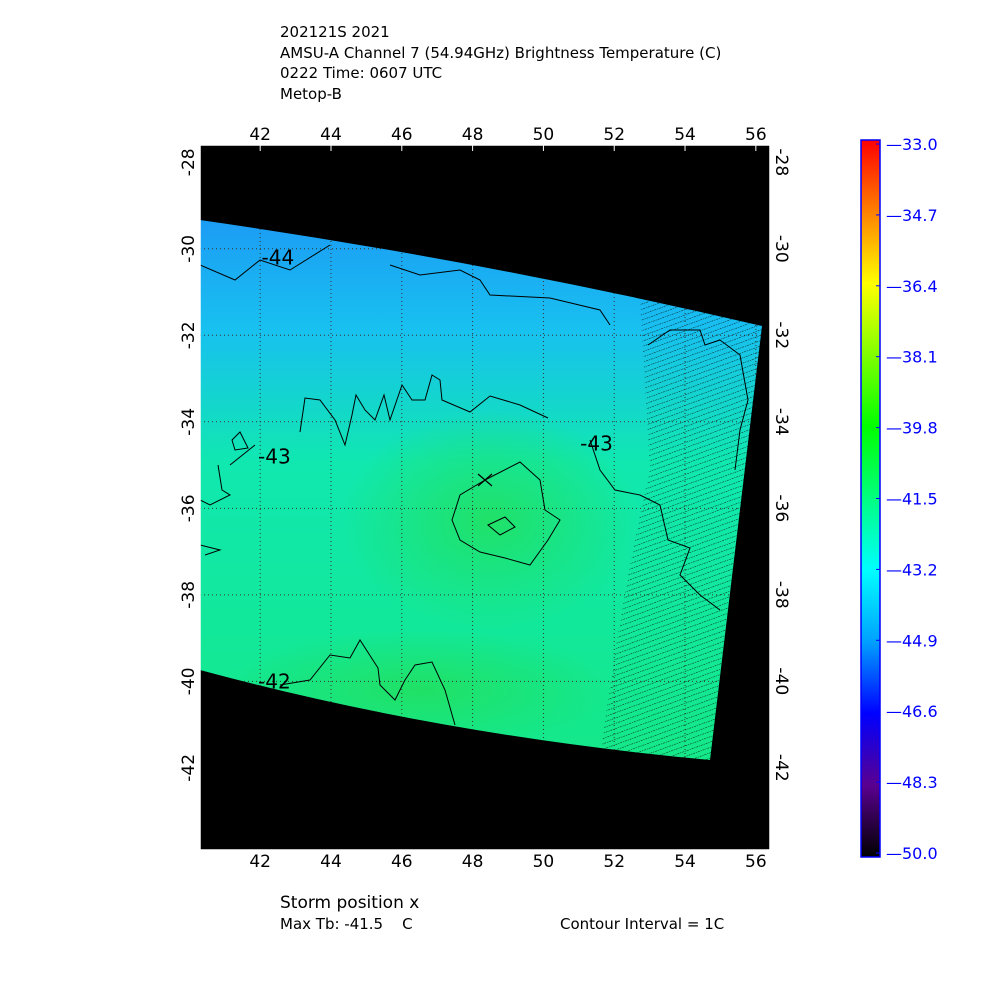 This screenshot has height=1000, width=1000. Describe the element at coordinates (781, 249) in the screenshot. I see `y-tick-label-right: -30` at that location.